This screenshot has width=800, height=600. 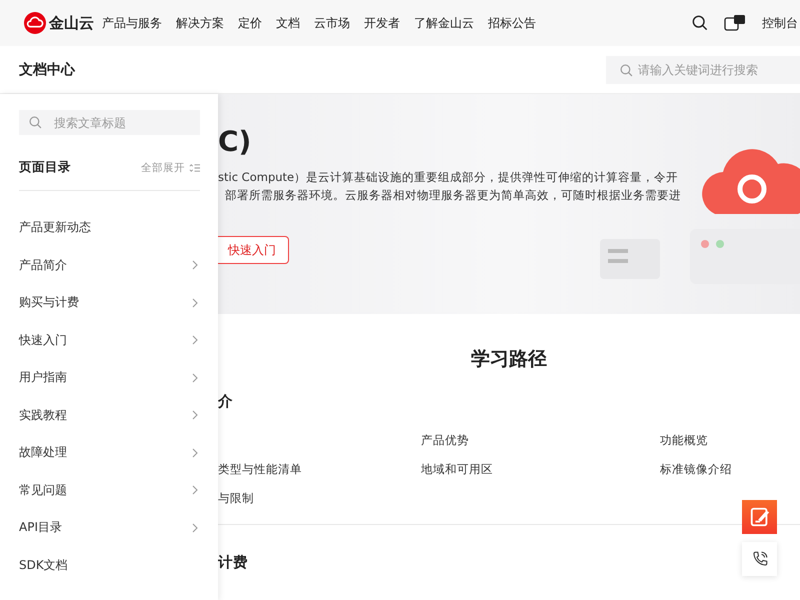 What do you see at coordinates (457, 469) in the screenshot?
I see `doc-link: 地域和可用区` at bounding box center [457, 469].